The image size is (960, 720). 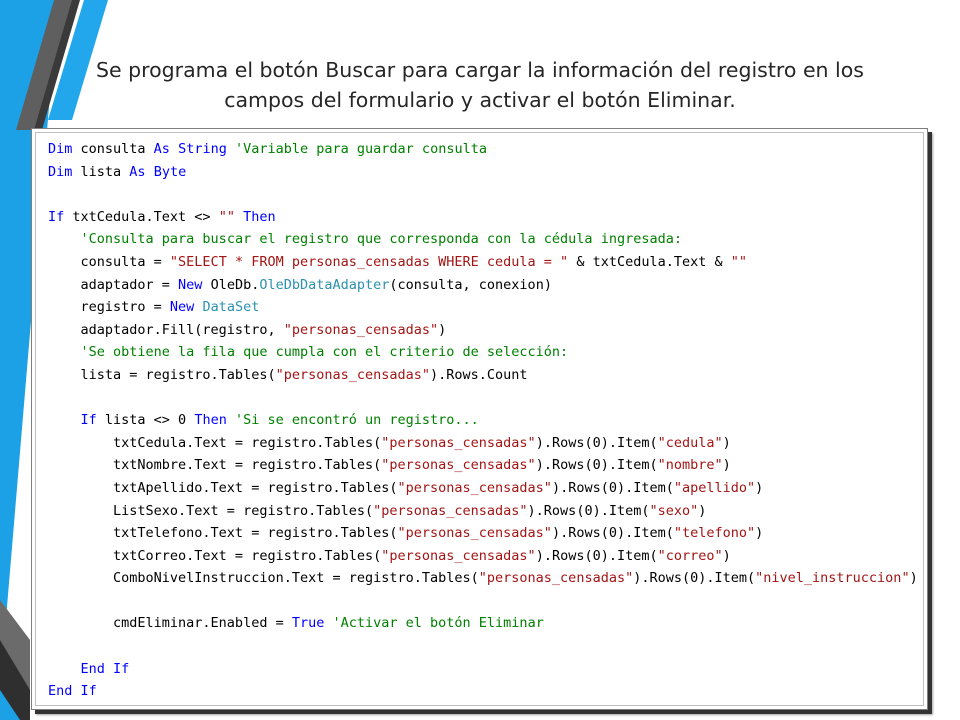 What do you see at coordinates (674, 510) in the screenshot?
I see `code-token: "sexo"` at bounding box center [674, 510].